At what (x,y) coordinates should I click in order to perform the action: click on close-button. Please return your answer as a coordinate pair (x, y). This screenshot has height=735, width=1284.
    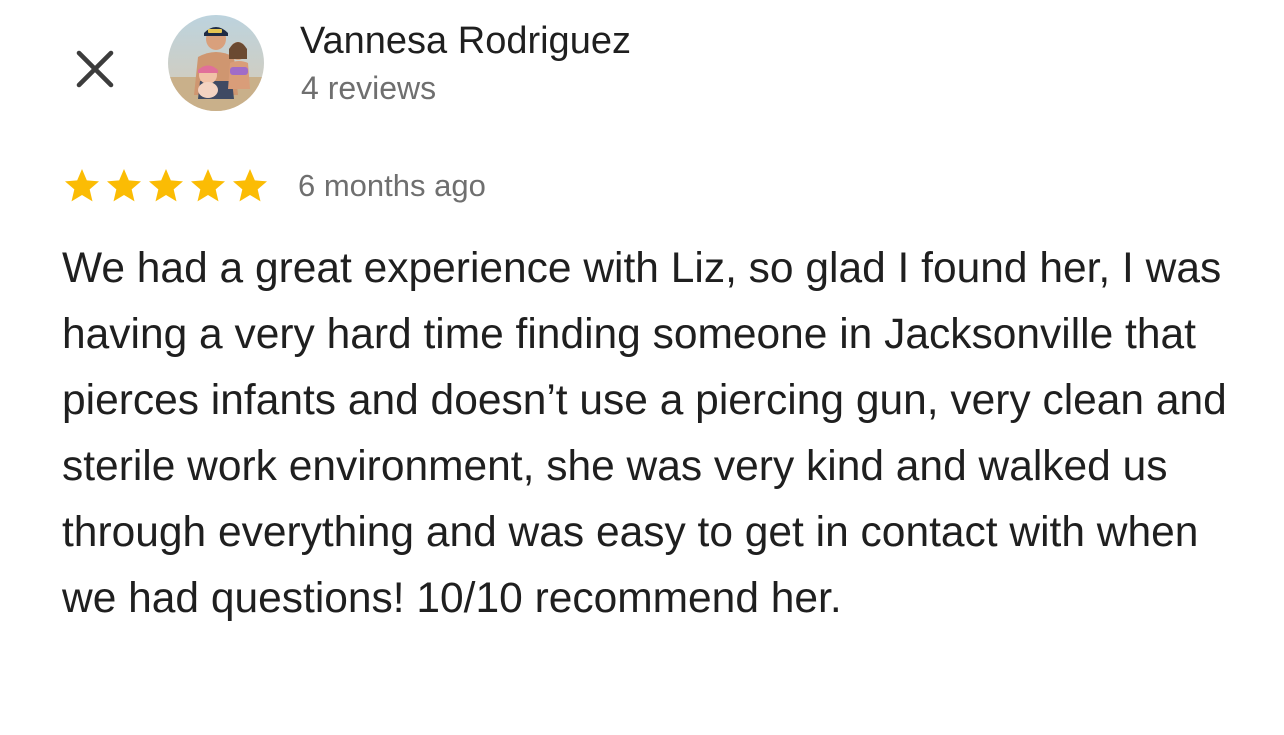
    Looking at the image, I should click on (95, 69).